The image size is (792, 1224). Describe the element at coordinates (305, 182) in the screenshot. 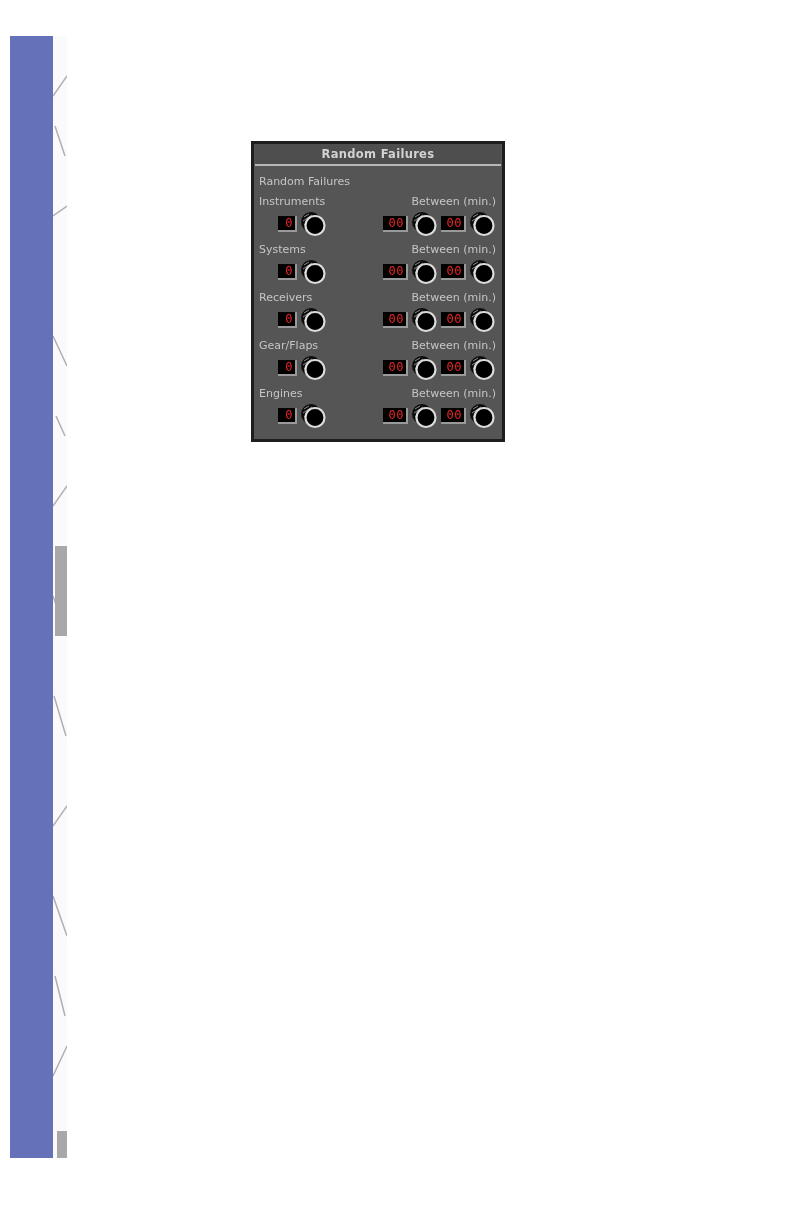

I see `section-heading: Random Failures` at that location.